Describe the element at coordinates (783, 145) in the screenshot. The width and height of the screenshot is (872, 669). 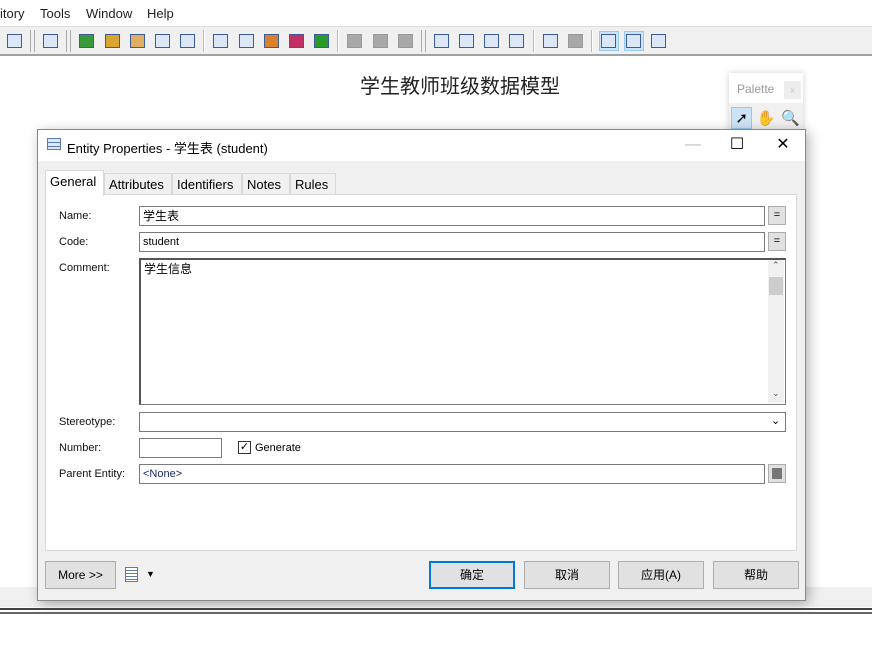
I see `close-button: ✕` at that location.